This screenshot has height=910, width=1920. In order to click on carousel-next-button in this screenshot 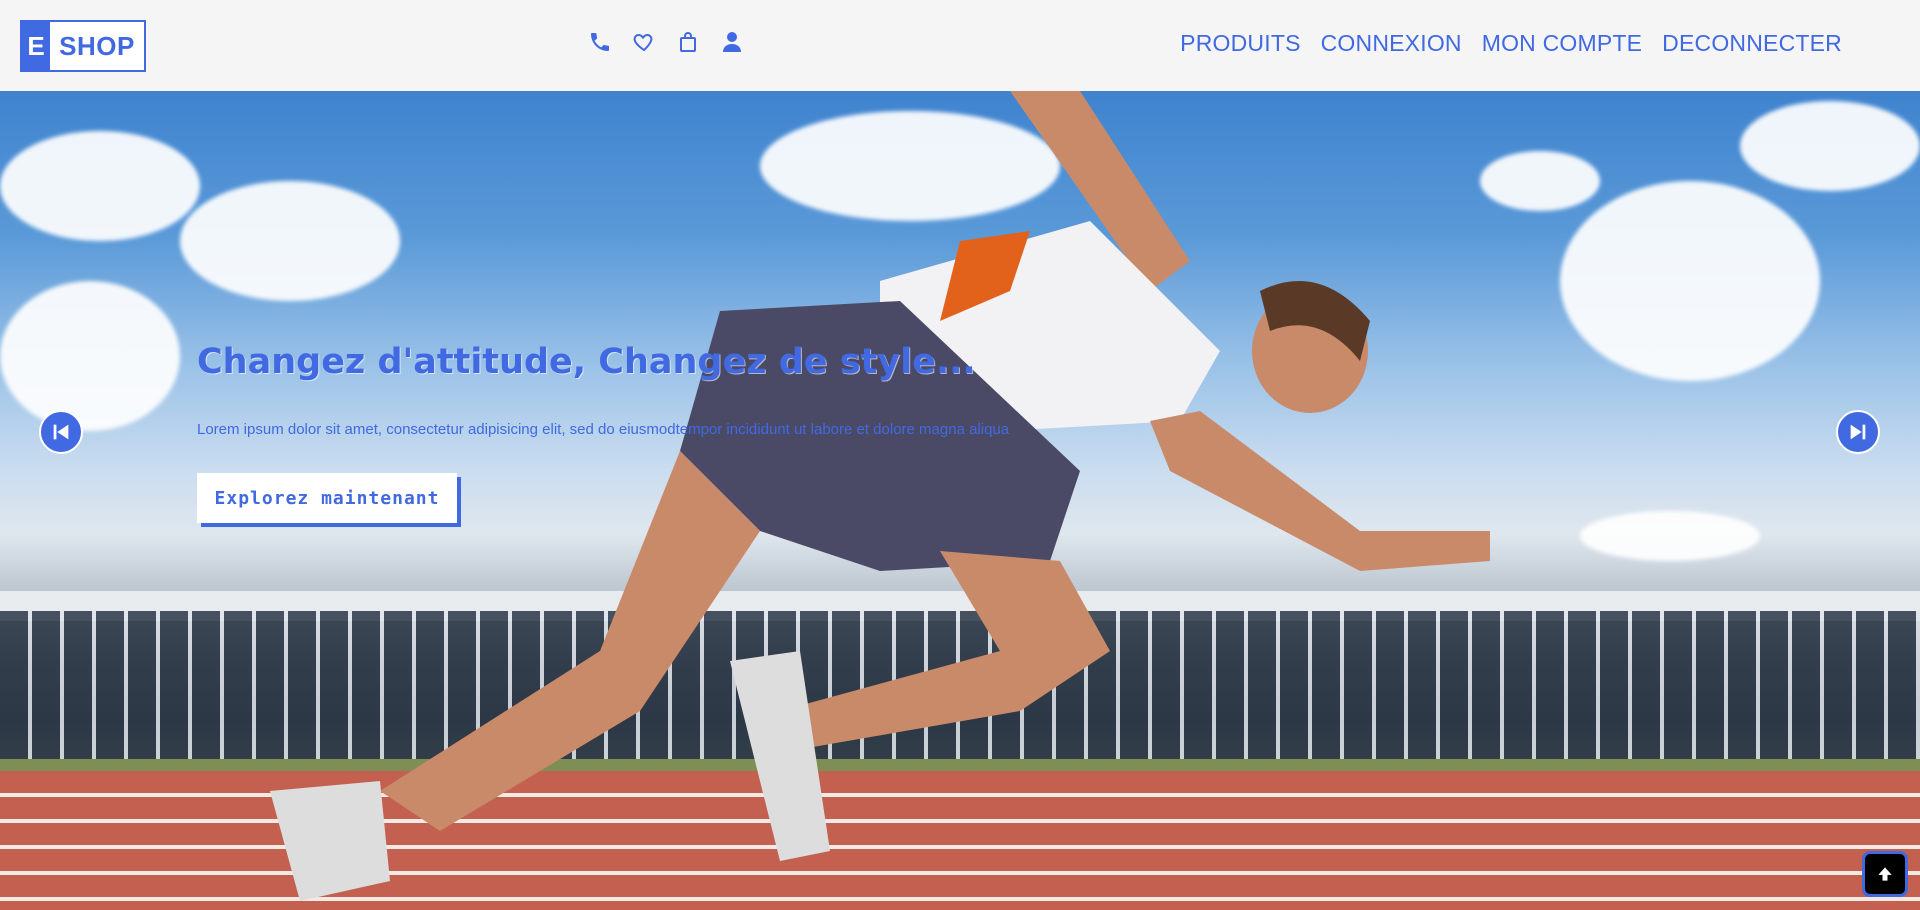, I will do `click(1858, 432)`.